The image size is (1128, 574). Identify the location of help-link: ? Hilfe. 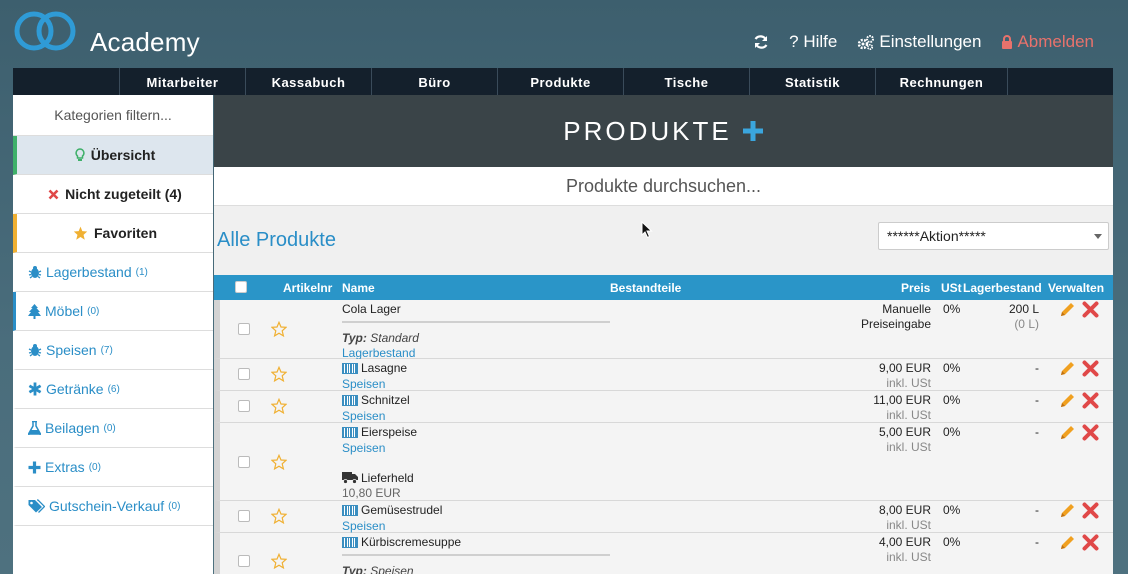
(813, 42).